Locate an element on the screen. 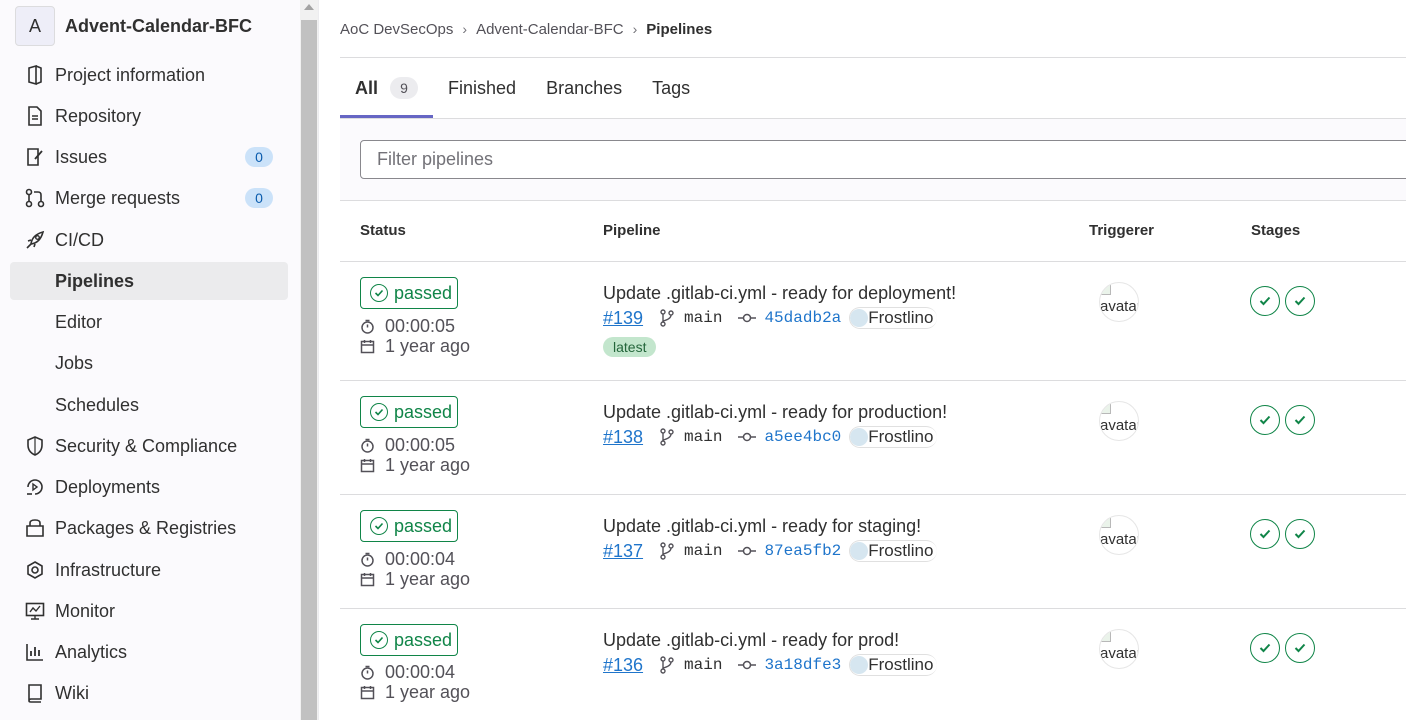 The height and width of the screenshot is (720, 1406). sidebar-item-merge-requests: Merge requests 0 is located at coordinates (149, 198).